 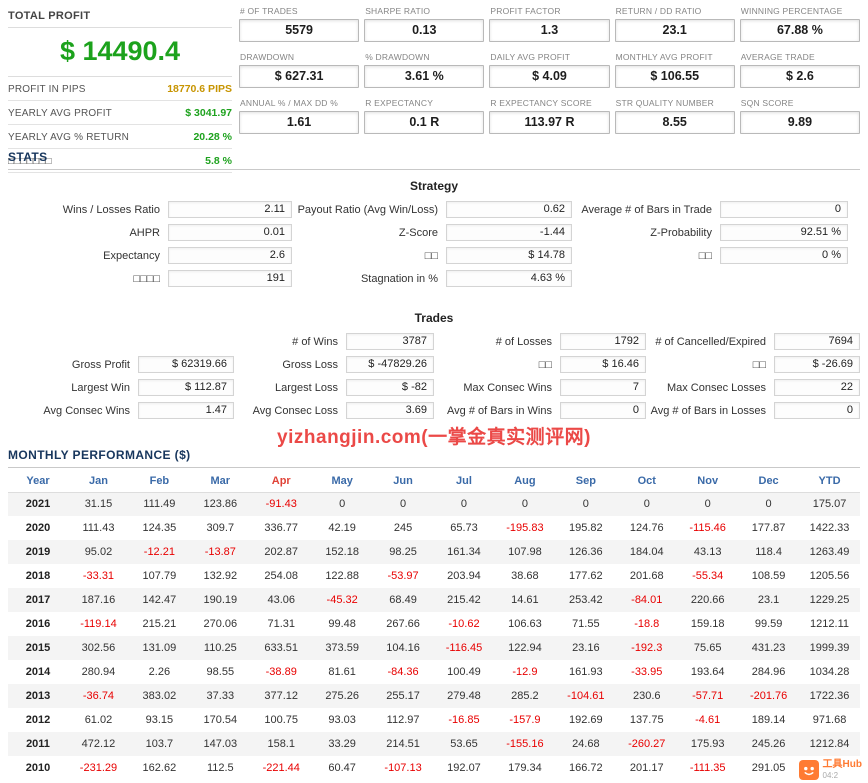 What do you see at coordinates (159, 504) in the screenshot?
I see `monthly-value-cell: 111.49` at bounding box center [159, 504].